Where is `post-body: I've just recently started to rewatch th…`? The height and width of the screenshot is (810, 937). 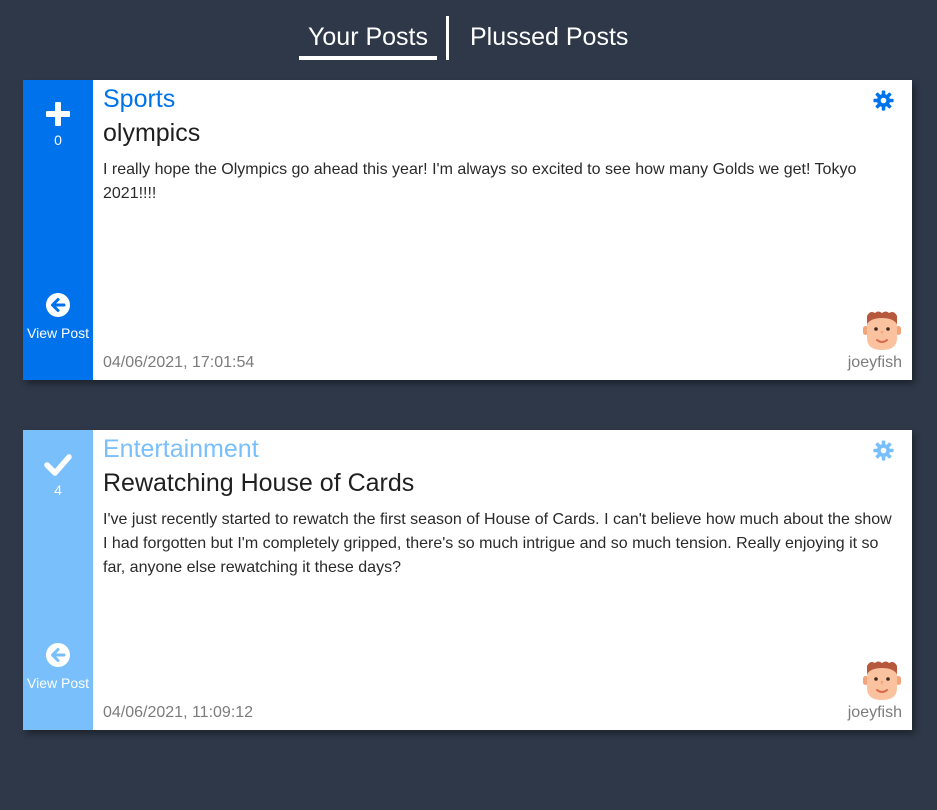
post-body: I've just recently started to rewatch th… is located at coordinates (497, 543).